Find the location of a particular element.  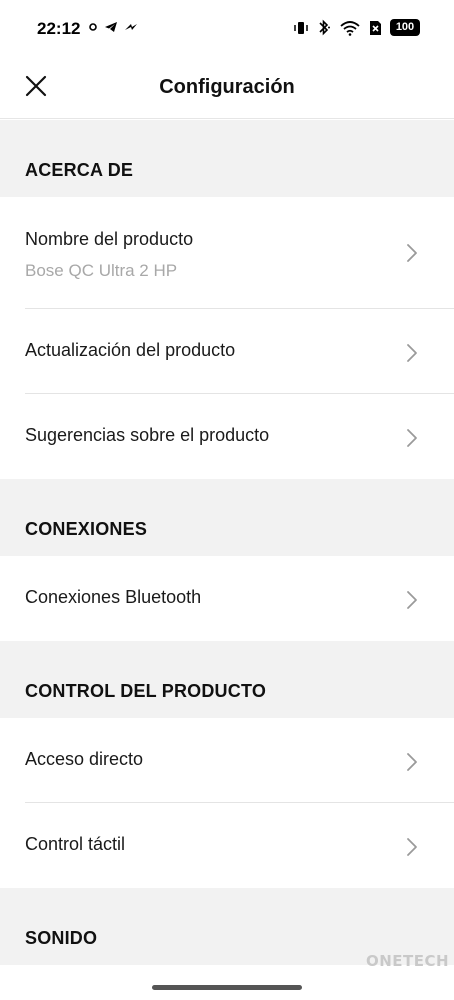

section-title: CONEXIONES is located at coordinates (86, 529).